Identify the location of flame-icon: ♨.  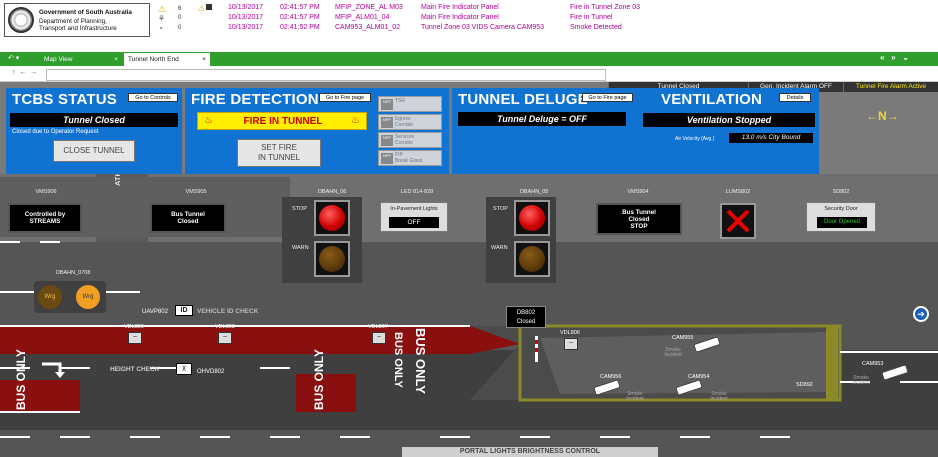
(355, 120).